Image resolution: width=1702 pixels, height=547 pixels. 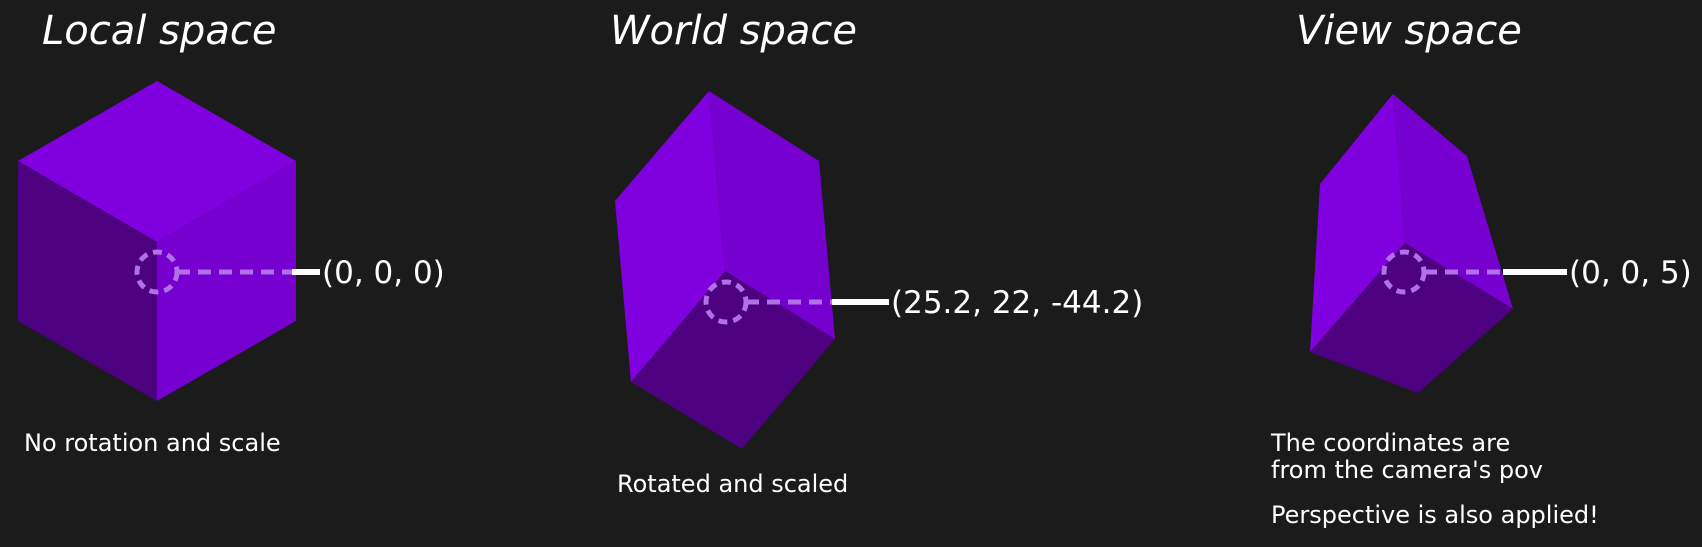 What do you see at coordinates (152, 443) in the screenshot?
I see `caption: No rotation and scale` at bounding box center [152, 443].